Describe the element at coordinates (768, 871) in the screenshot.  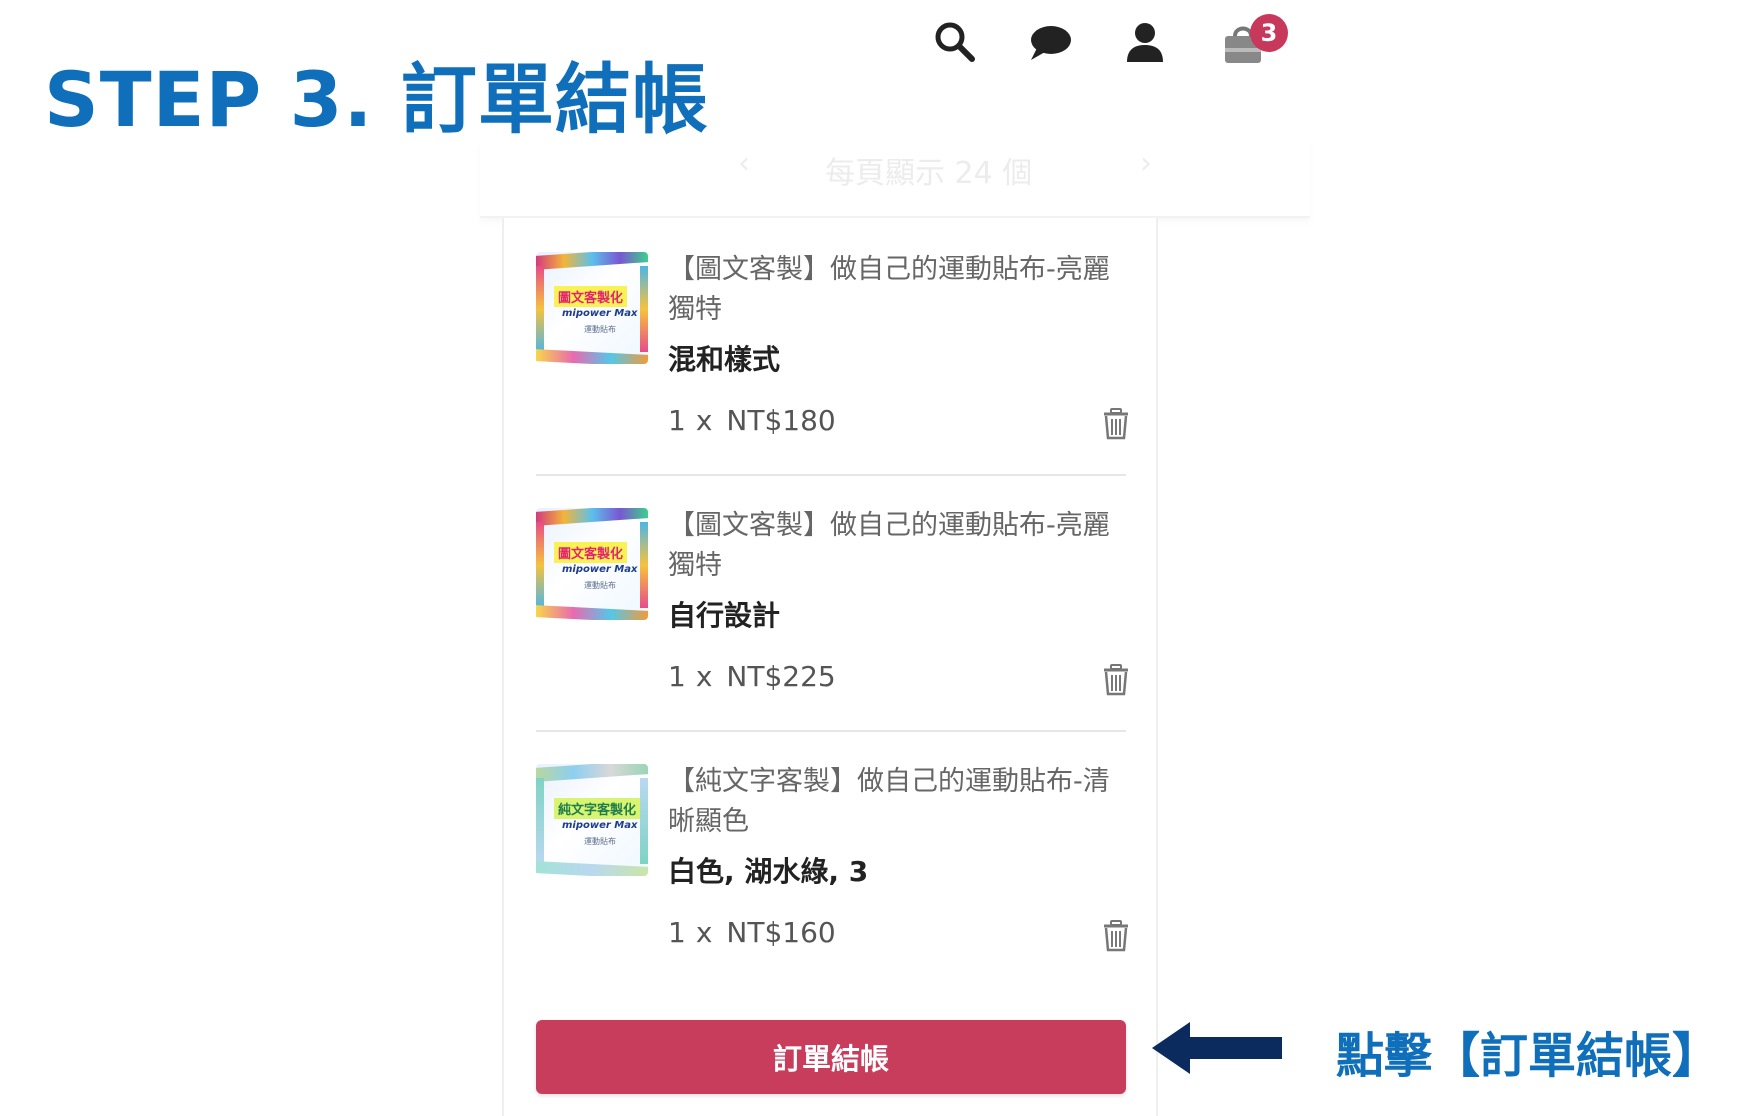
I see `product-variant: 白色, 湖水綠, 3` at that location.